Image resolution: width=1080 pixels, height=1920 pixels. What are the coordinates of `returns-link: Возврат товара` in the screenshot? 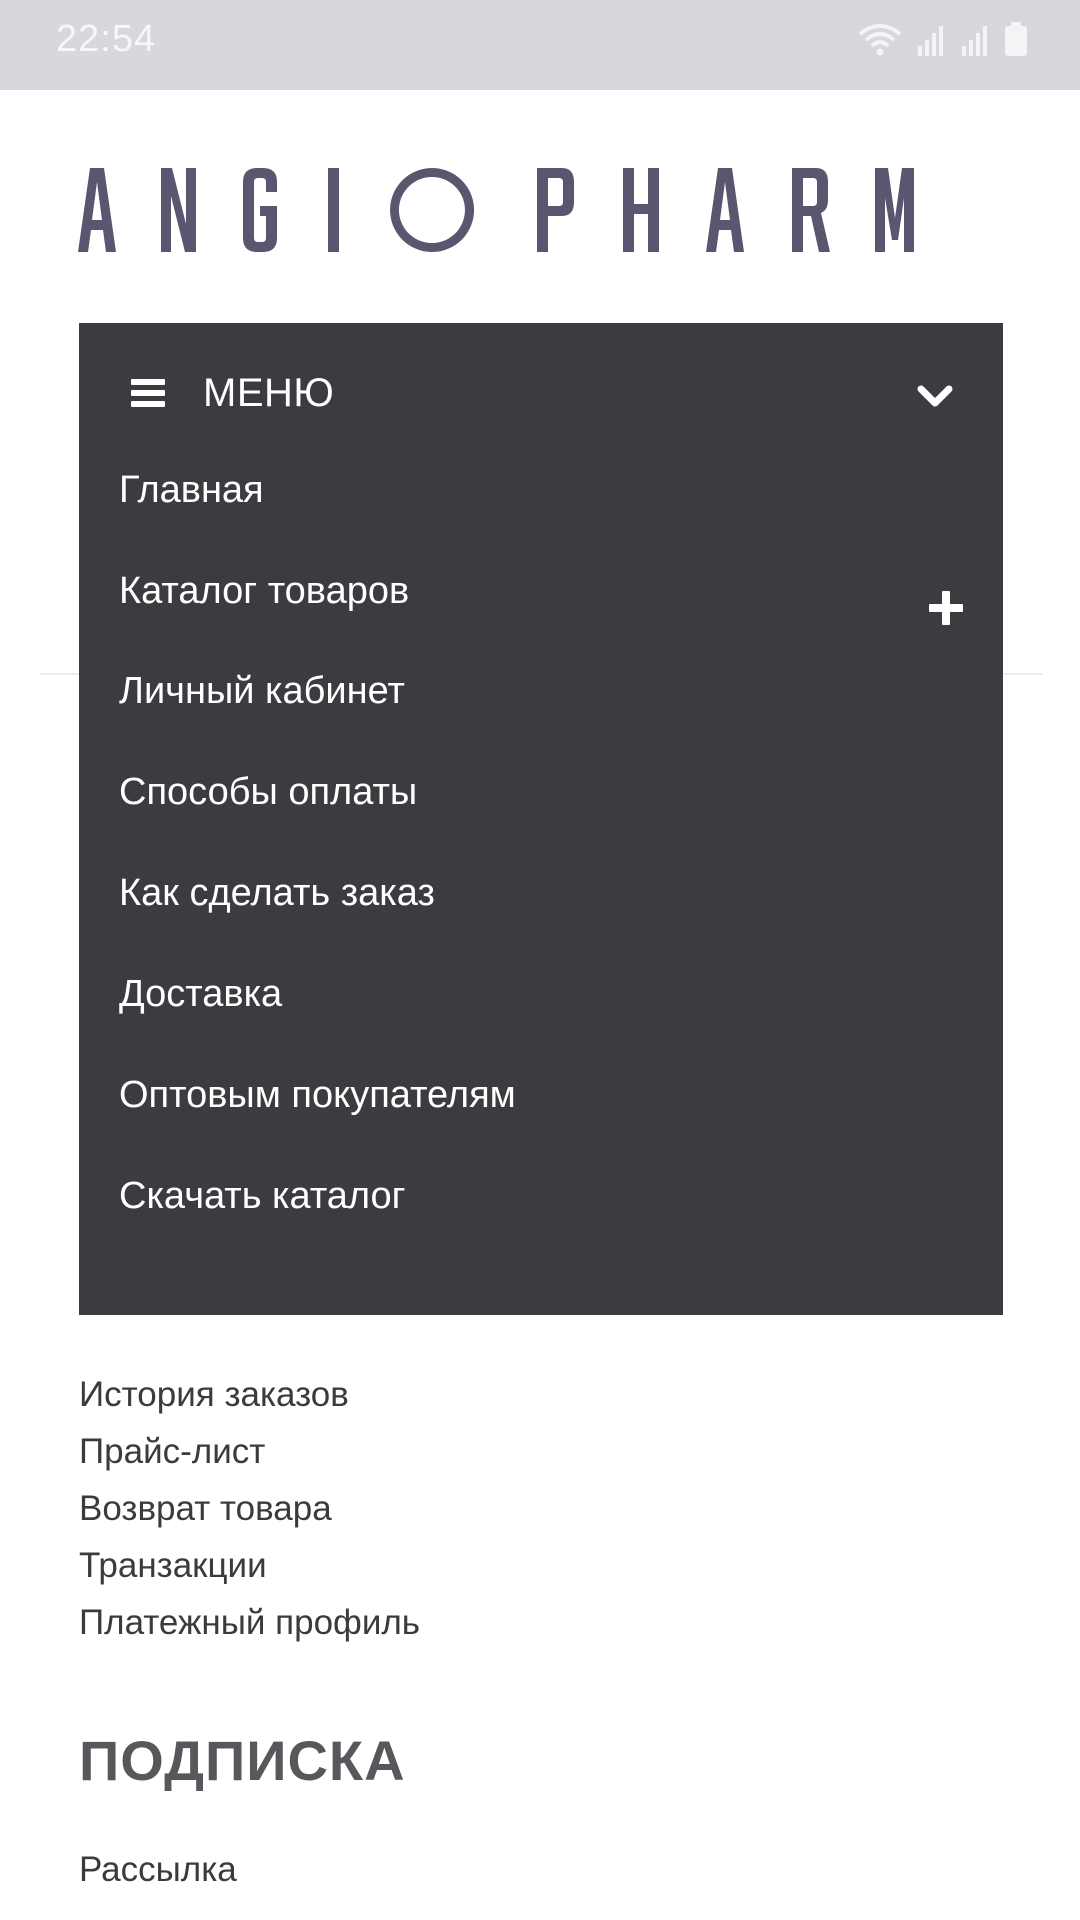 It's located at (249, 1508).